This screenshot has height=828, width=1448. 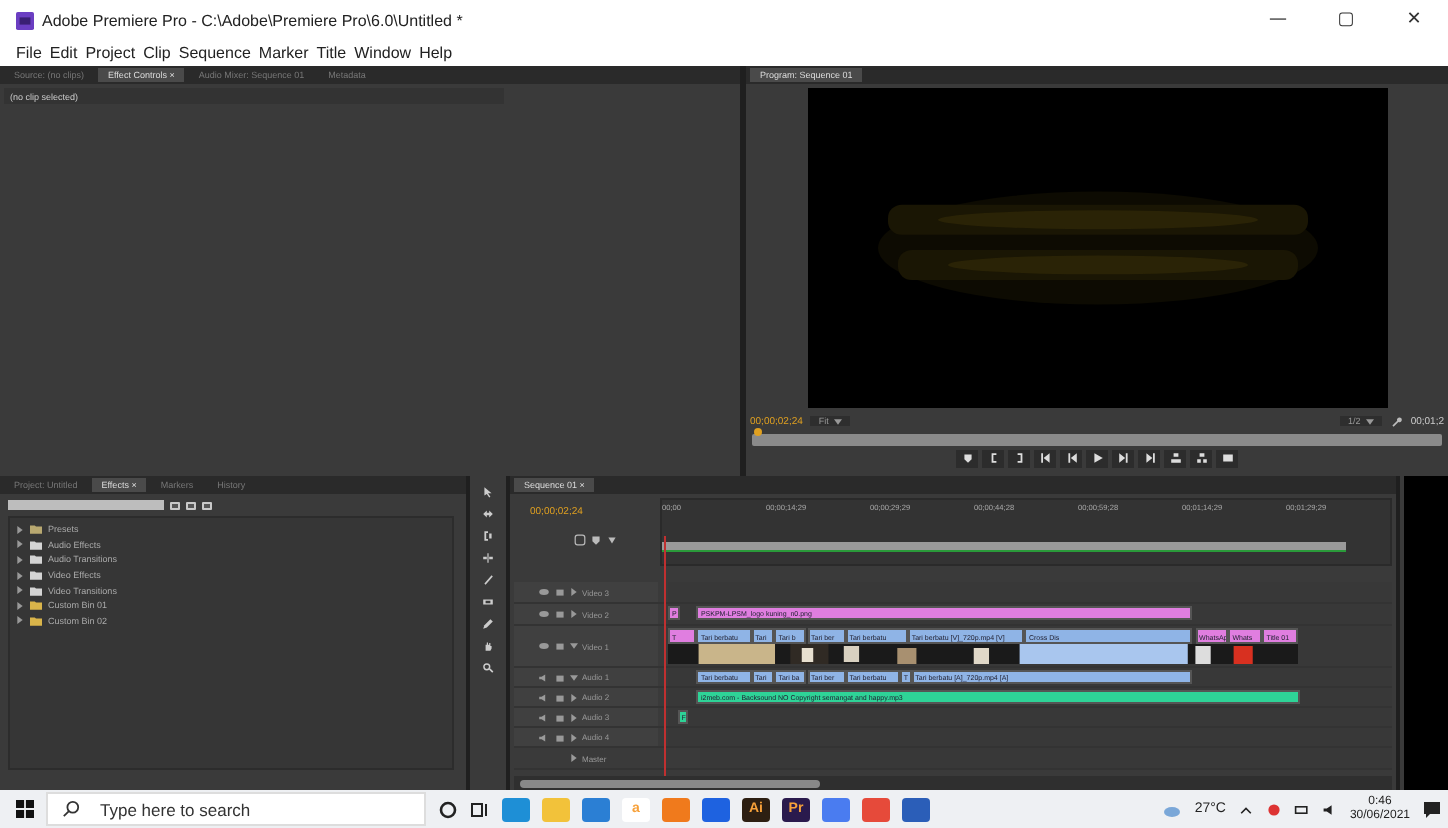 I want to click on magnifier-icon, so click(x=488, y=668).